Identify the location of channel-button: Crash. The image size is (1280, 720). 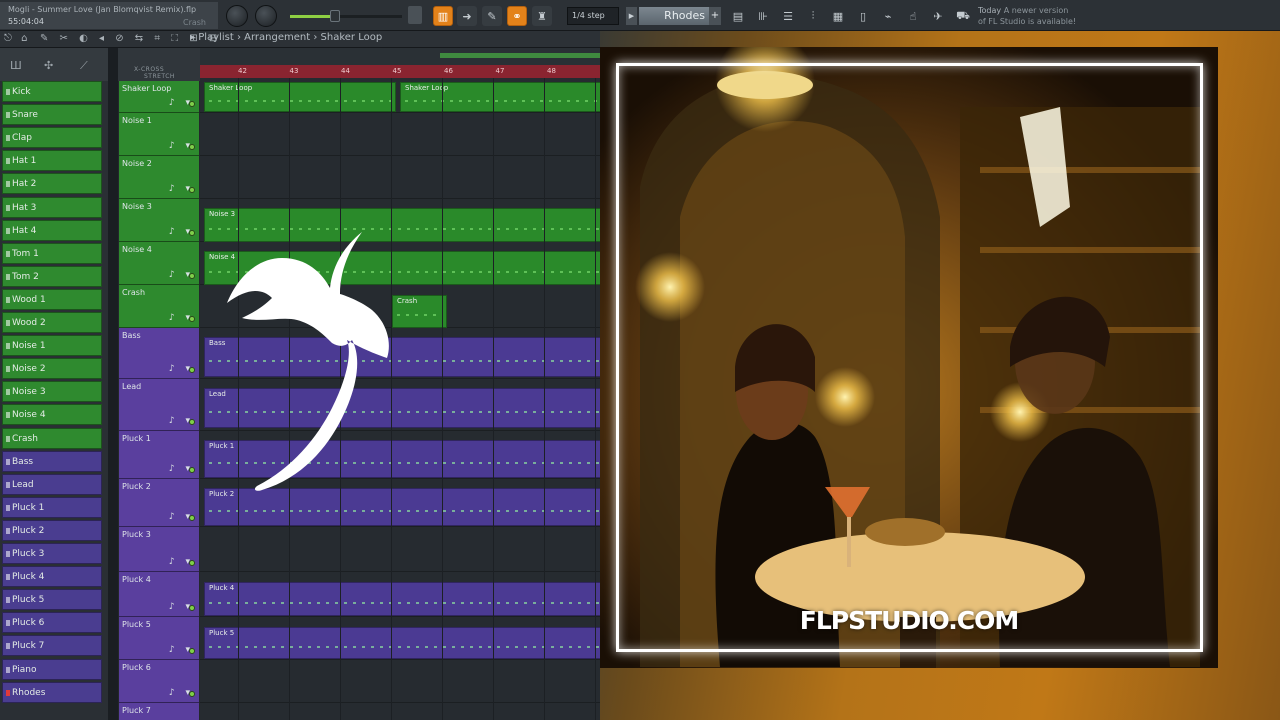
(52, 438).